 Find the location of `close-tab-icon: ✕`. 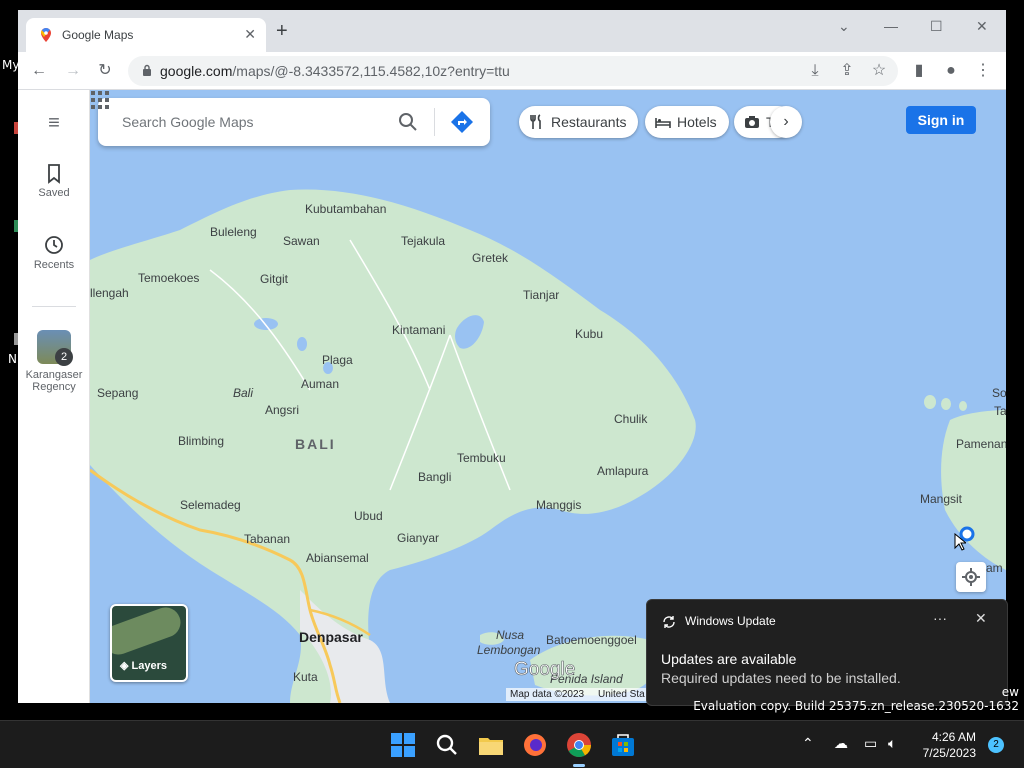

close-tab-icon: ✕ is located at coordinates (250, 34).